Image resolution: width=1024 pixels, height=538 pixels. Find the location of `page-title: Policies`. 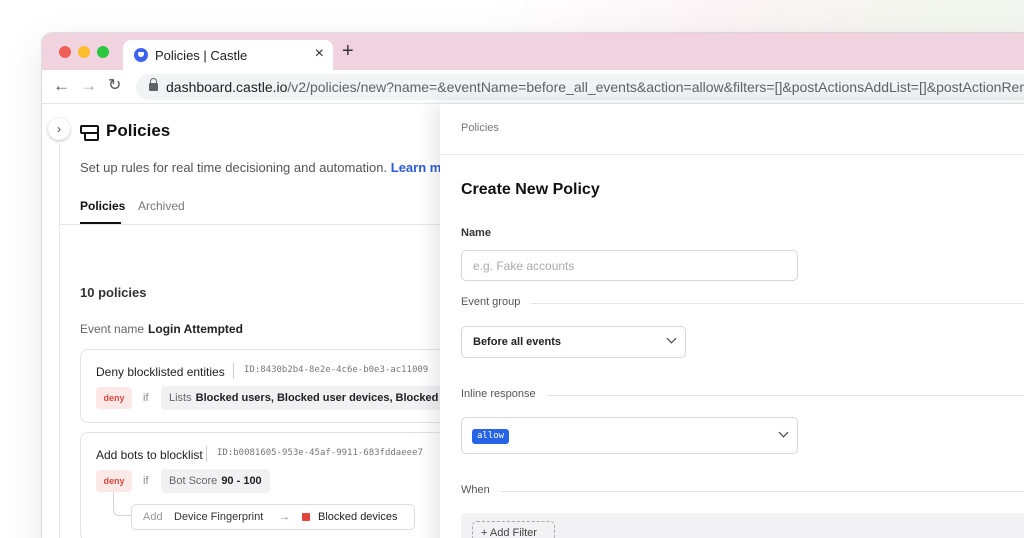

page-title: Policies is located at coordinates (138, 130).